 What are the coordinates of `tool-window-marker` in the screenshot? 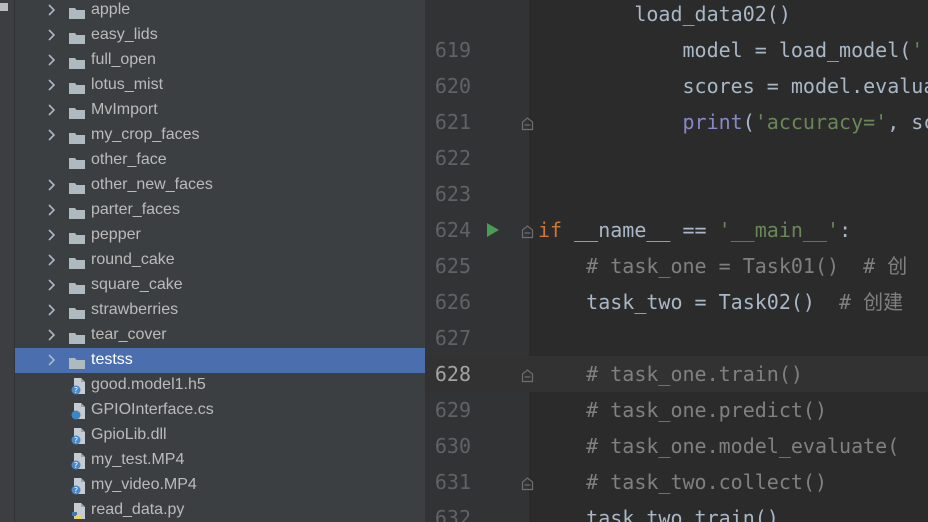 It's located at (4, 7).